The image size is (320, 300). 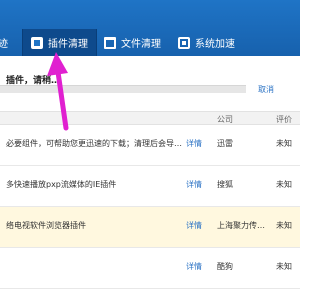 I want to click on tab-traces: 迹, so click(x=4, y=42).